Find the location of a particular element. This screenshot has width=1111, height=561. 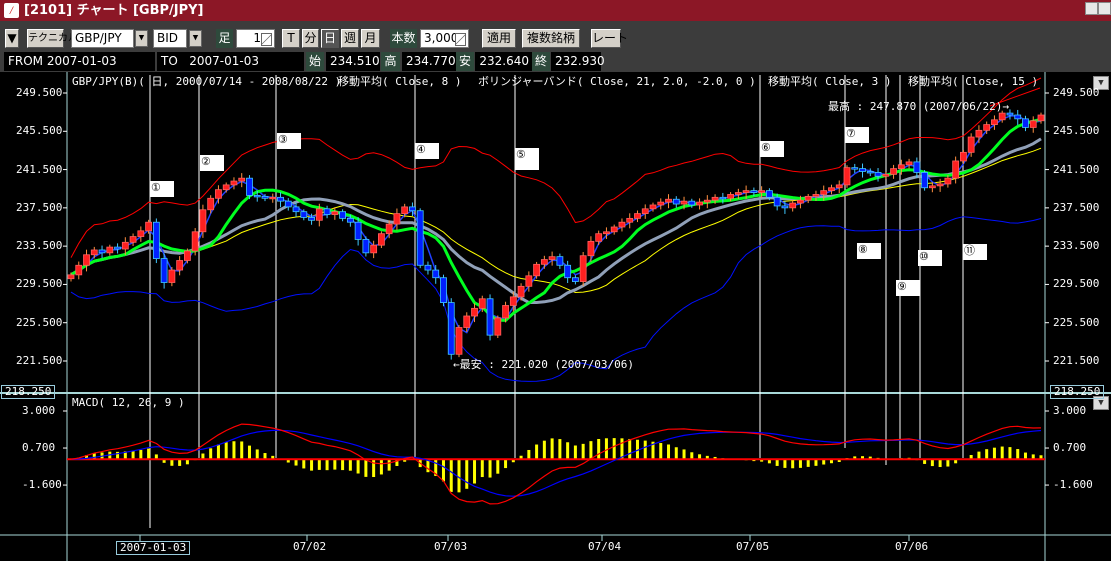

x-tick-label: 07/04 is located at coordinates (605, 546).